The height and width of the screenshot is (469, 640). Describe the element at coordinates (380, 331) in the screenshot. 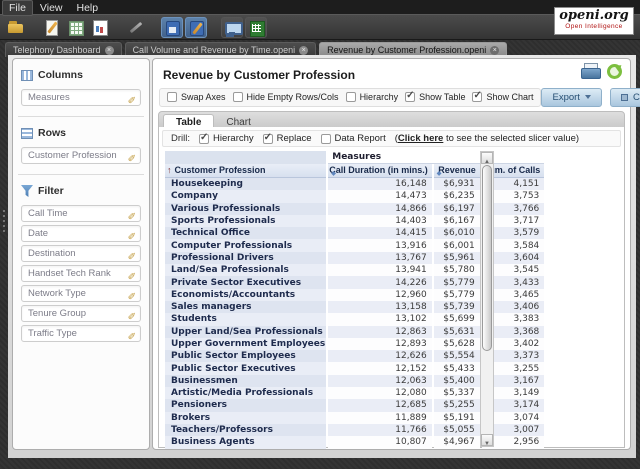

I see `cell-call-duration: 12,863` at that location.